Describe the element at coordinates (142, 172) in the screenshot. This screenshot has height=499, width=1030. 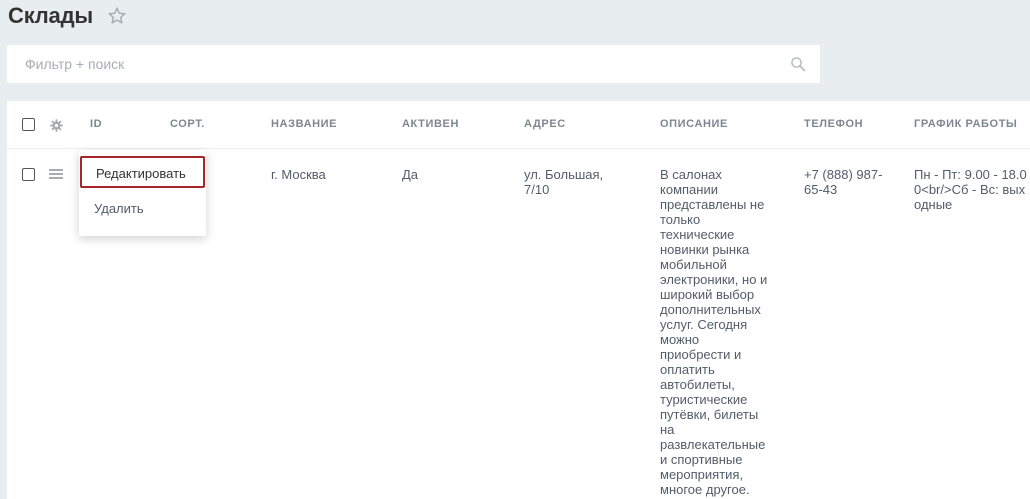
I see `menu-item-edit: Редактировать` at that location.